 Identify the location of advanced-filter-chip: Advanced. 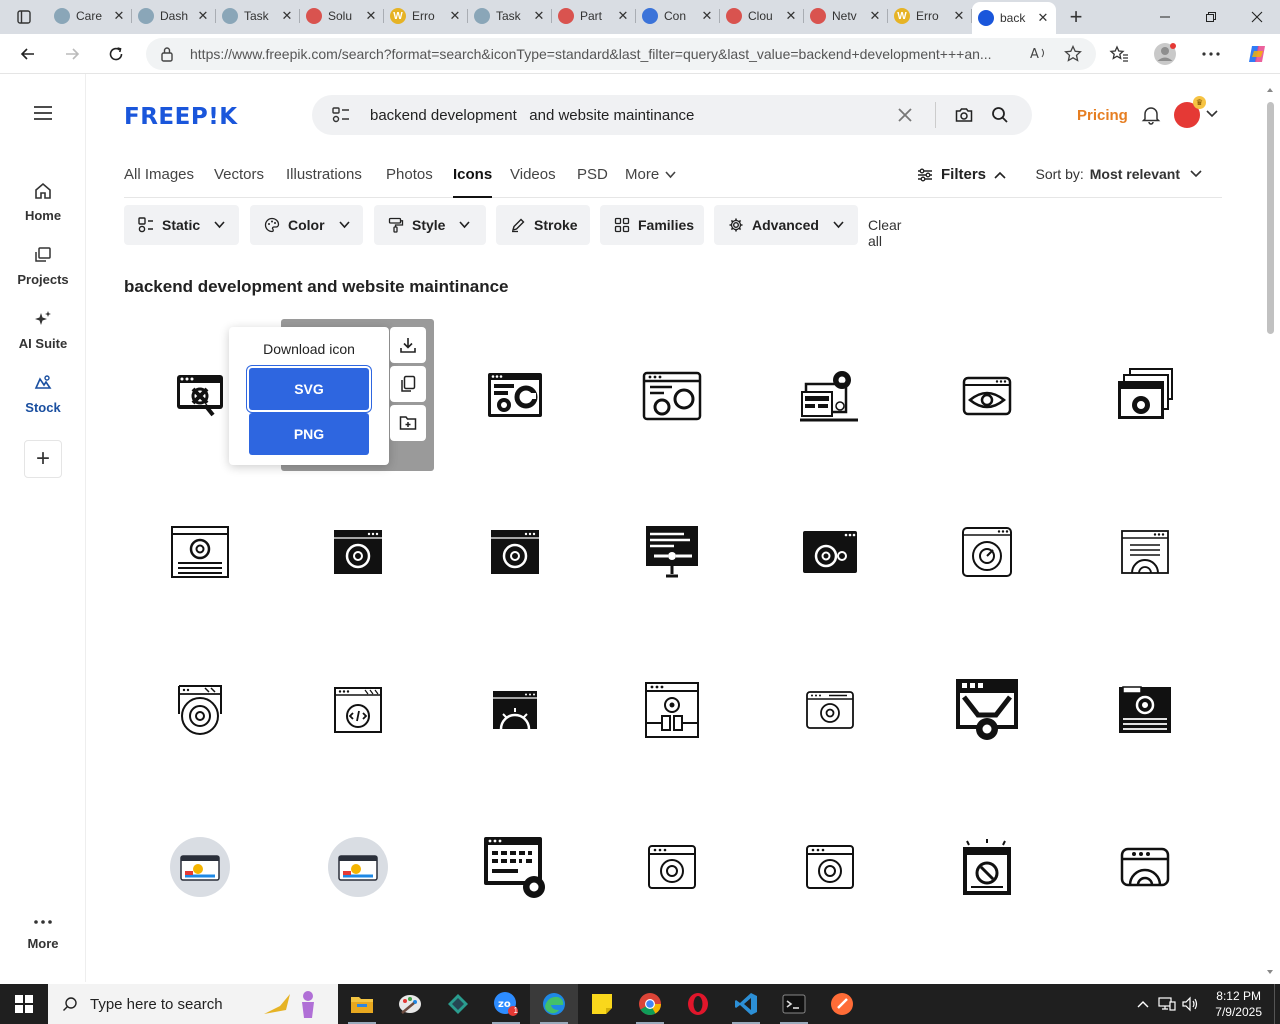
(786, 225).